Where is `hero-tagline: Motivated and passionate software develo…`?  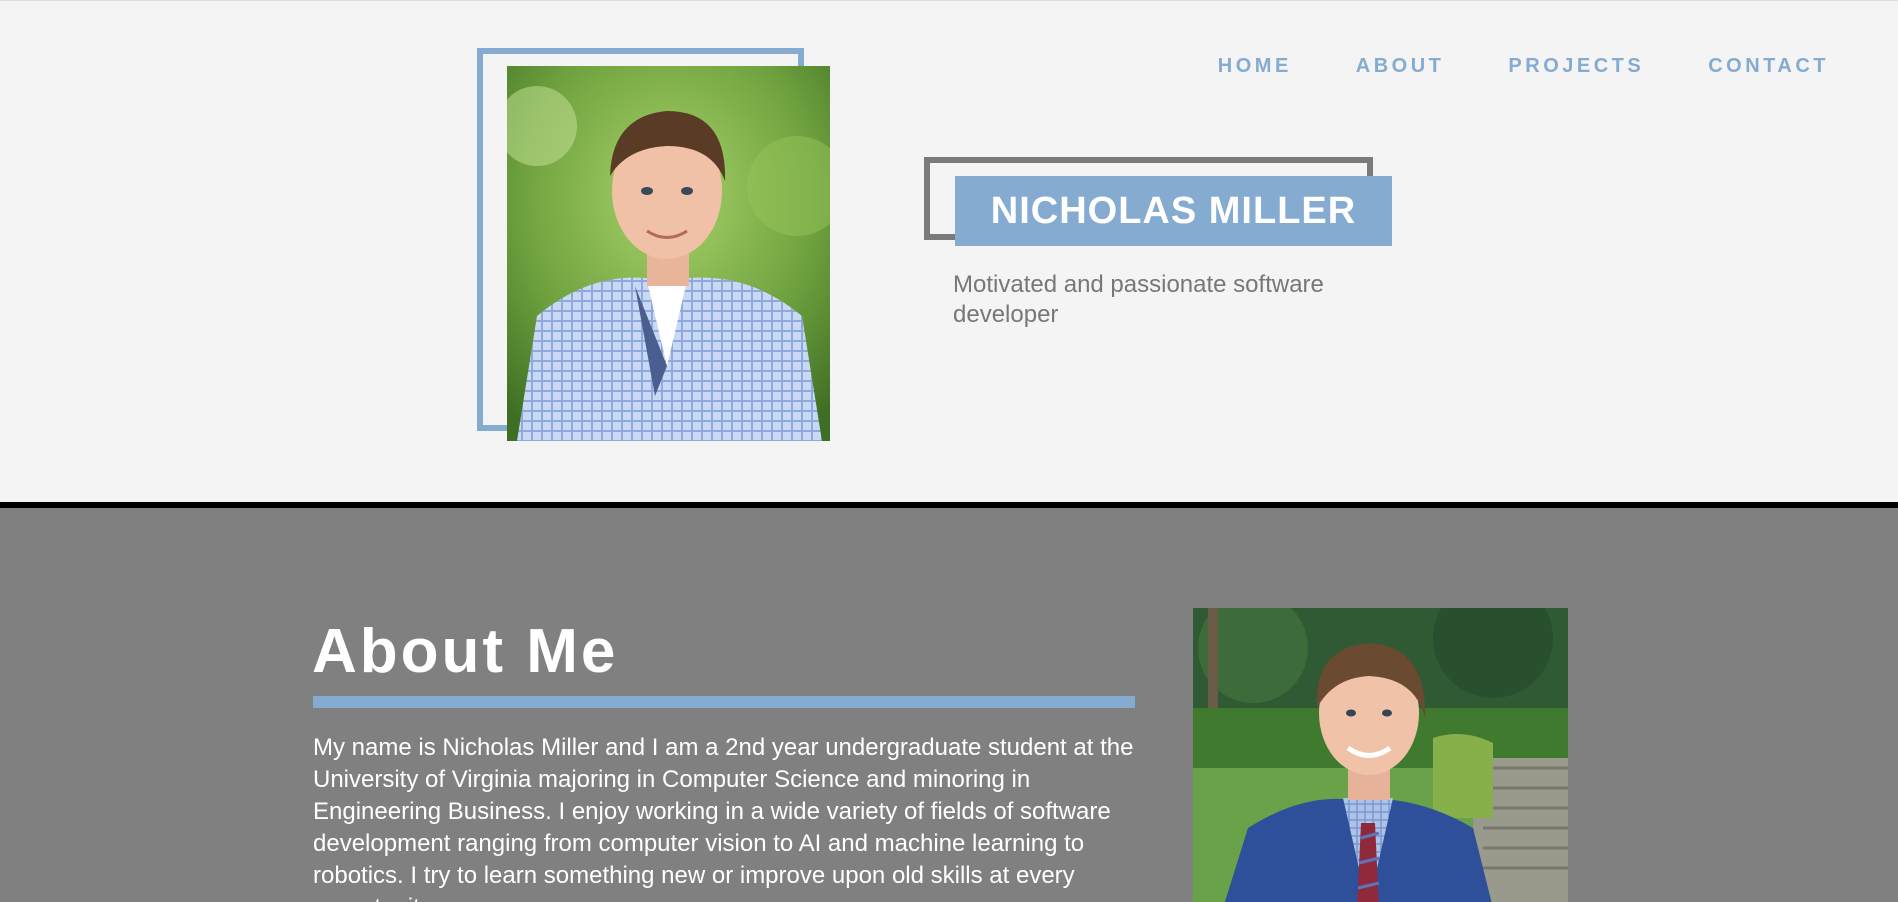
hero-tagline: Motivated and passionate software develo… is located at coordinates (1138, 299).